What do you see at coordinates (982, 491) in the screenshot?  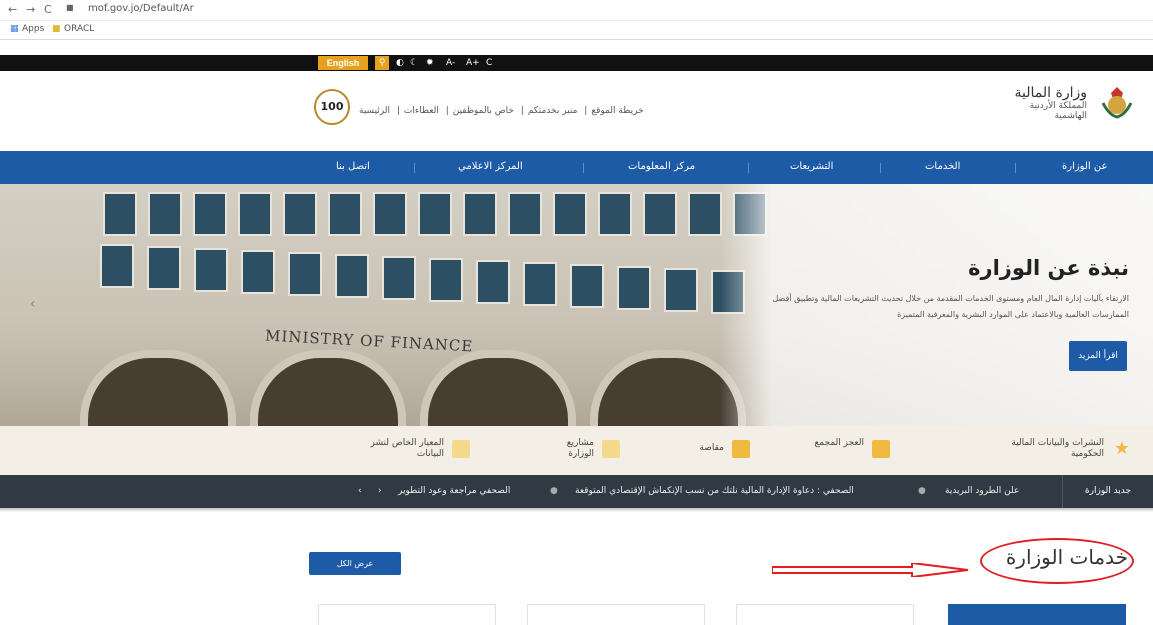 I see `ticker-item: علن الطرود البريدية` at bounding box center [982, 491].